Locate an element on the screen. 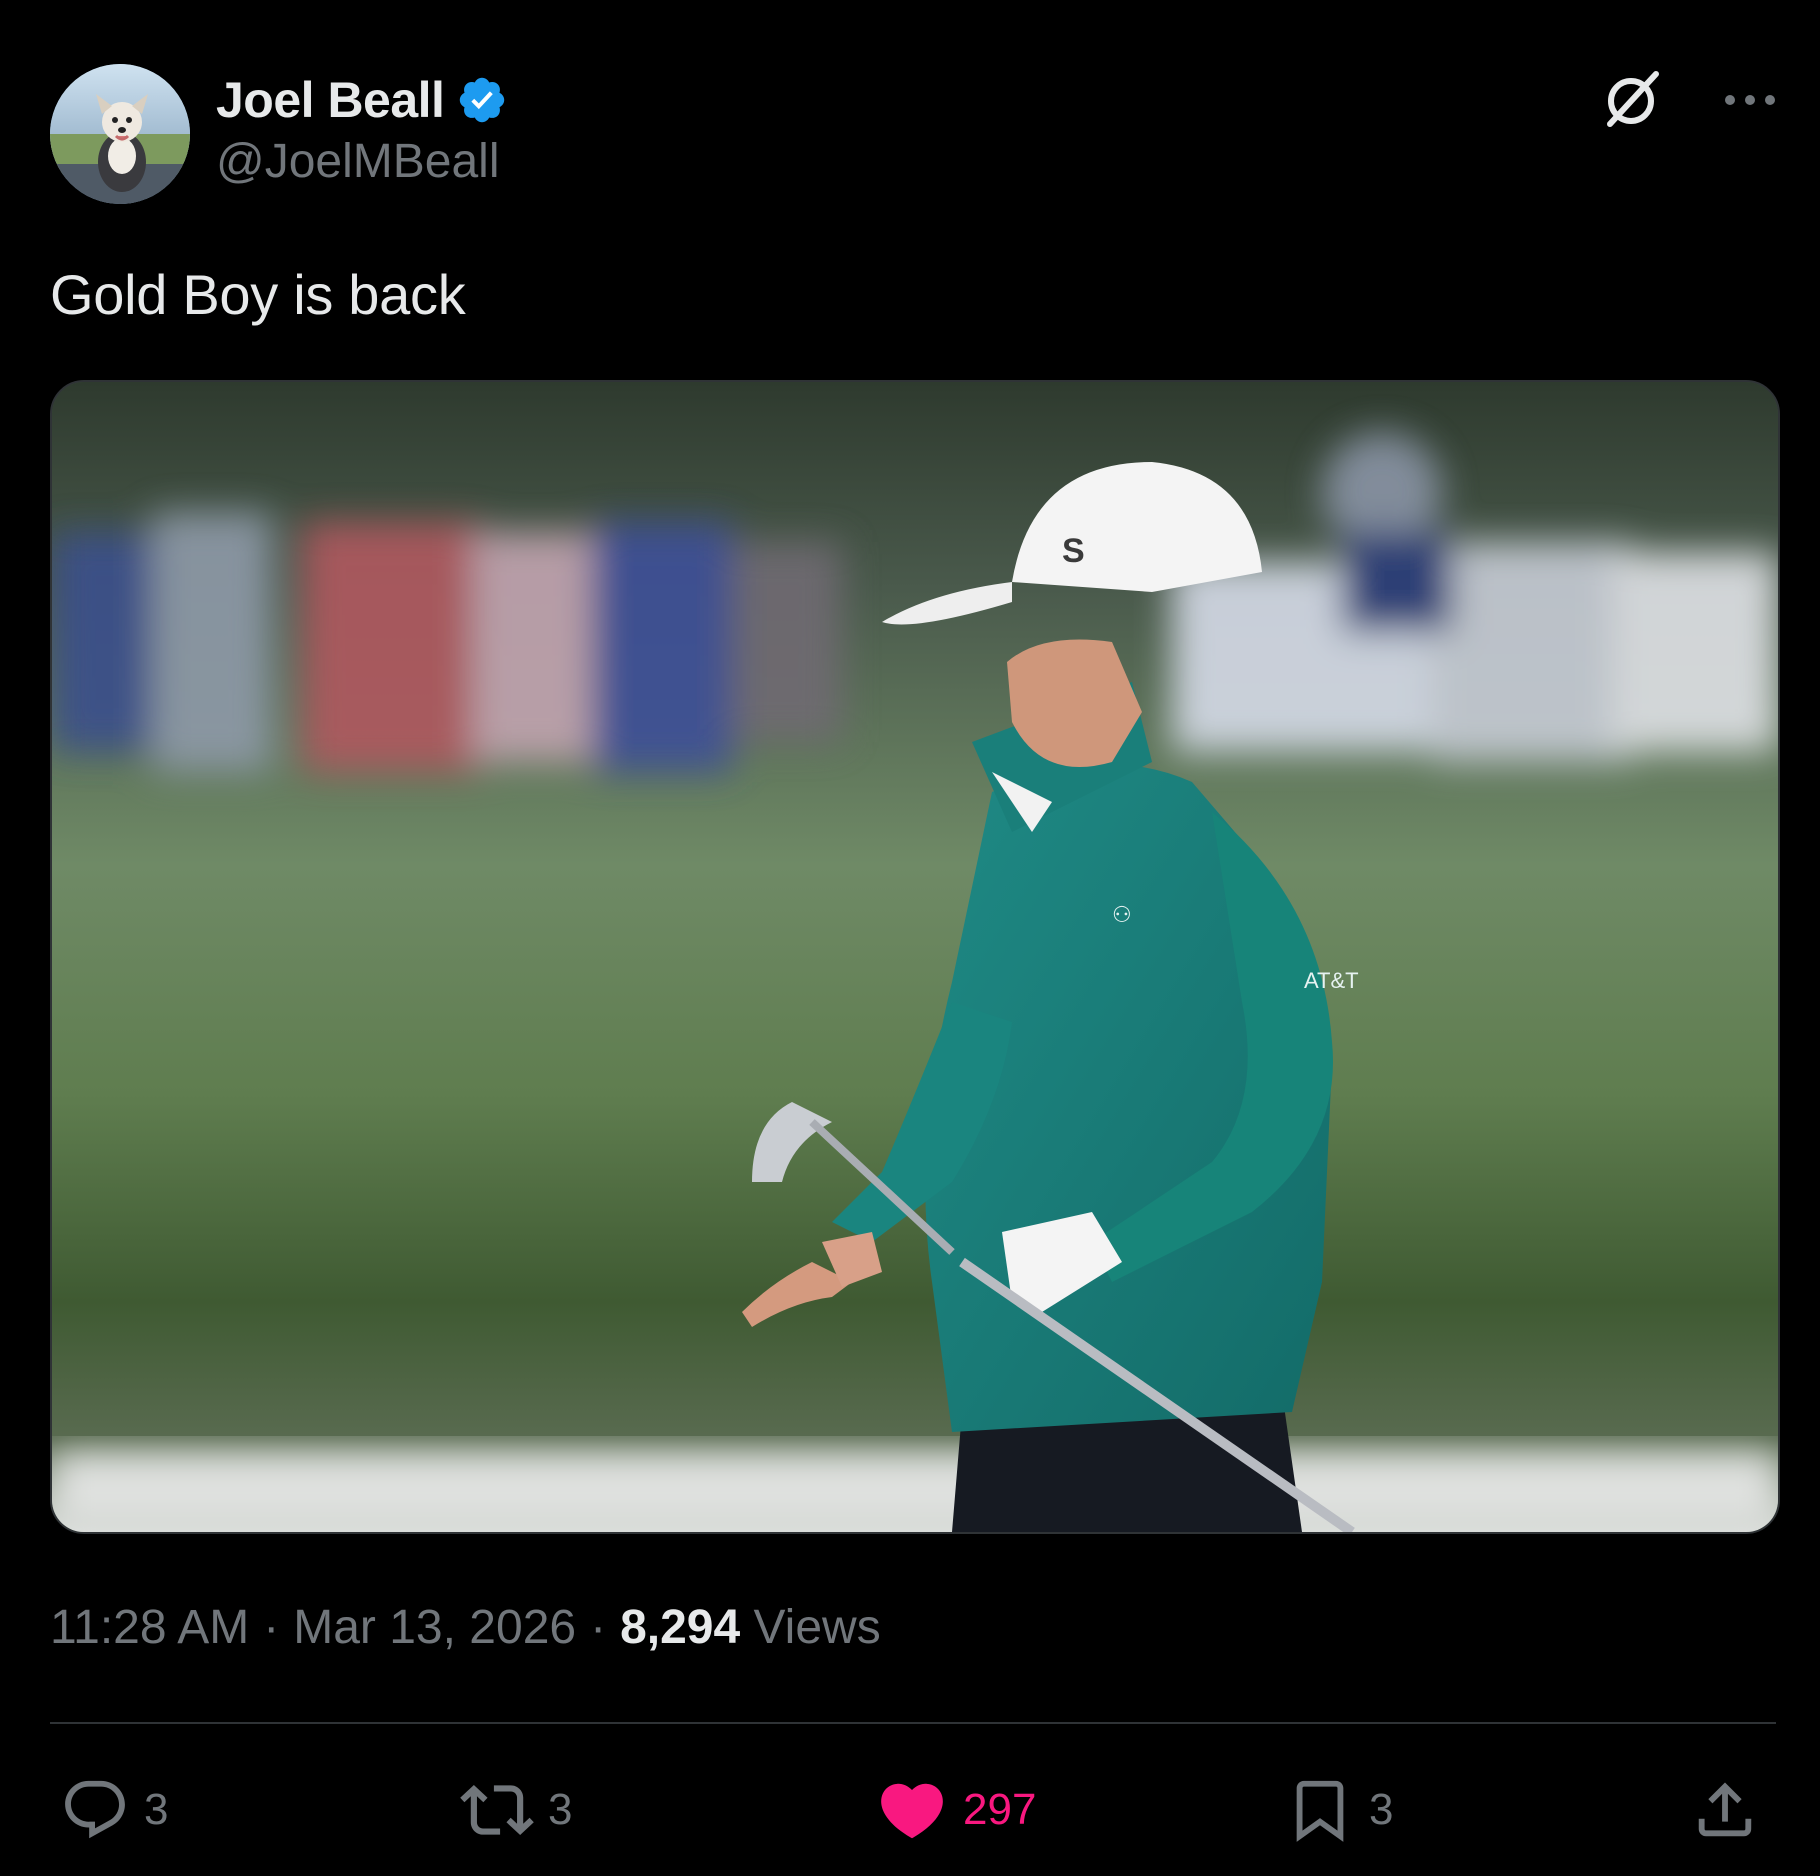 The image size is (1820, 1876). bookmark-button: 3 is located at coordinates (1339, 1810).